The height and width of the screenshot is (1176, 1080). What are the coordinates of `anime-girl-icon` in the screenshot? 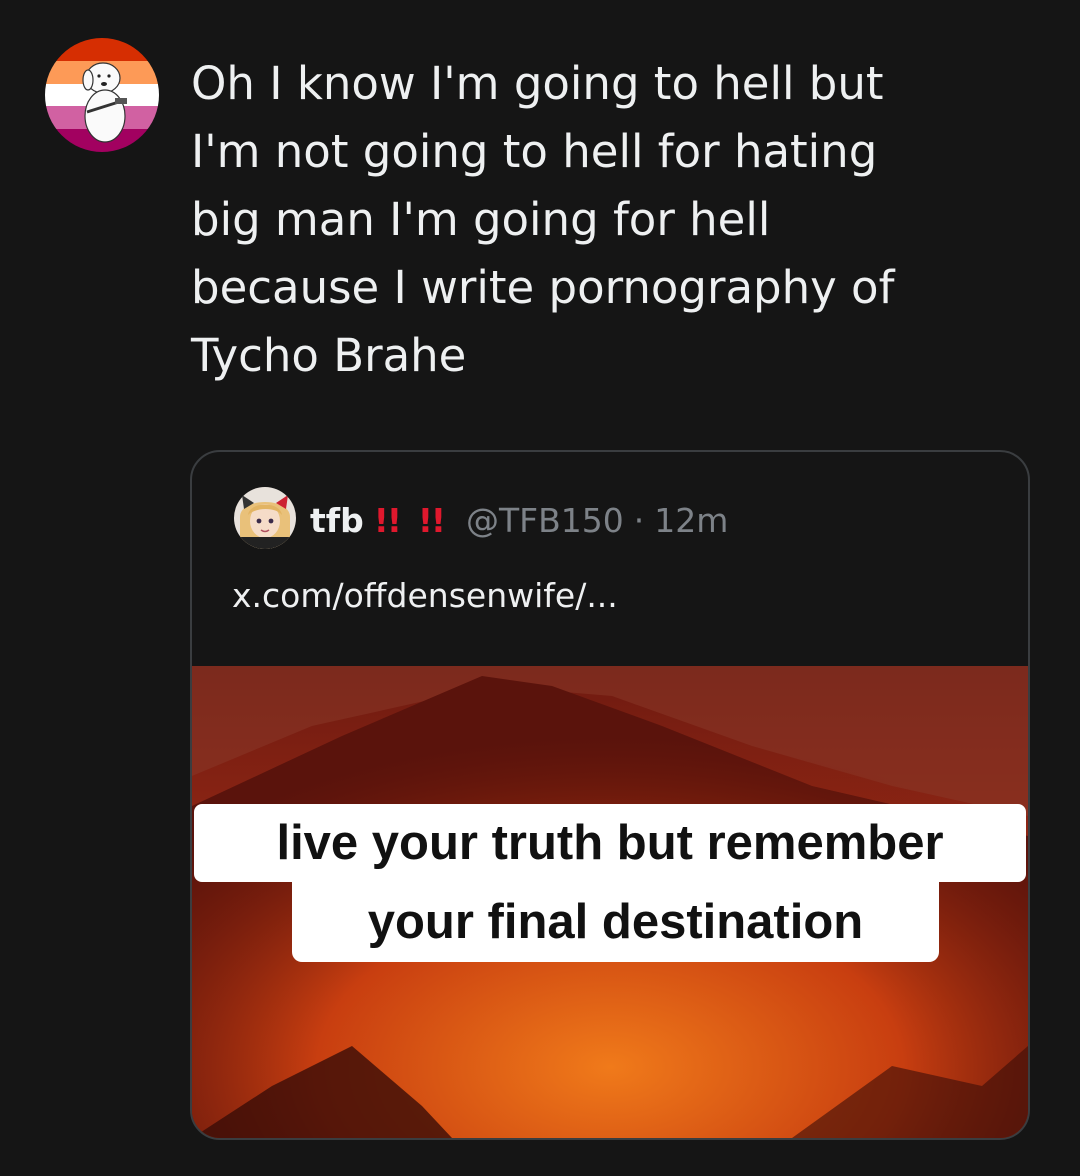 It's located at (265, 518).